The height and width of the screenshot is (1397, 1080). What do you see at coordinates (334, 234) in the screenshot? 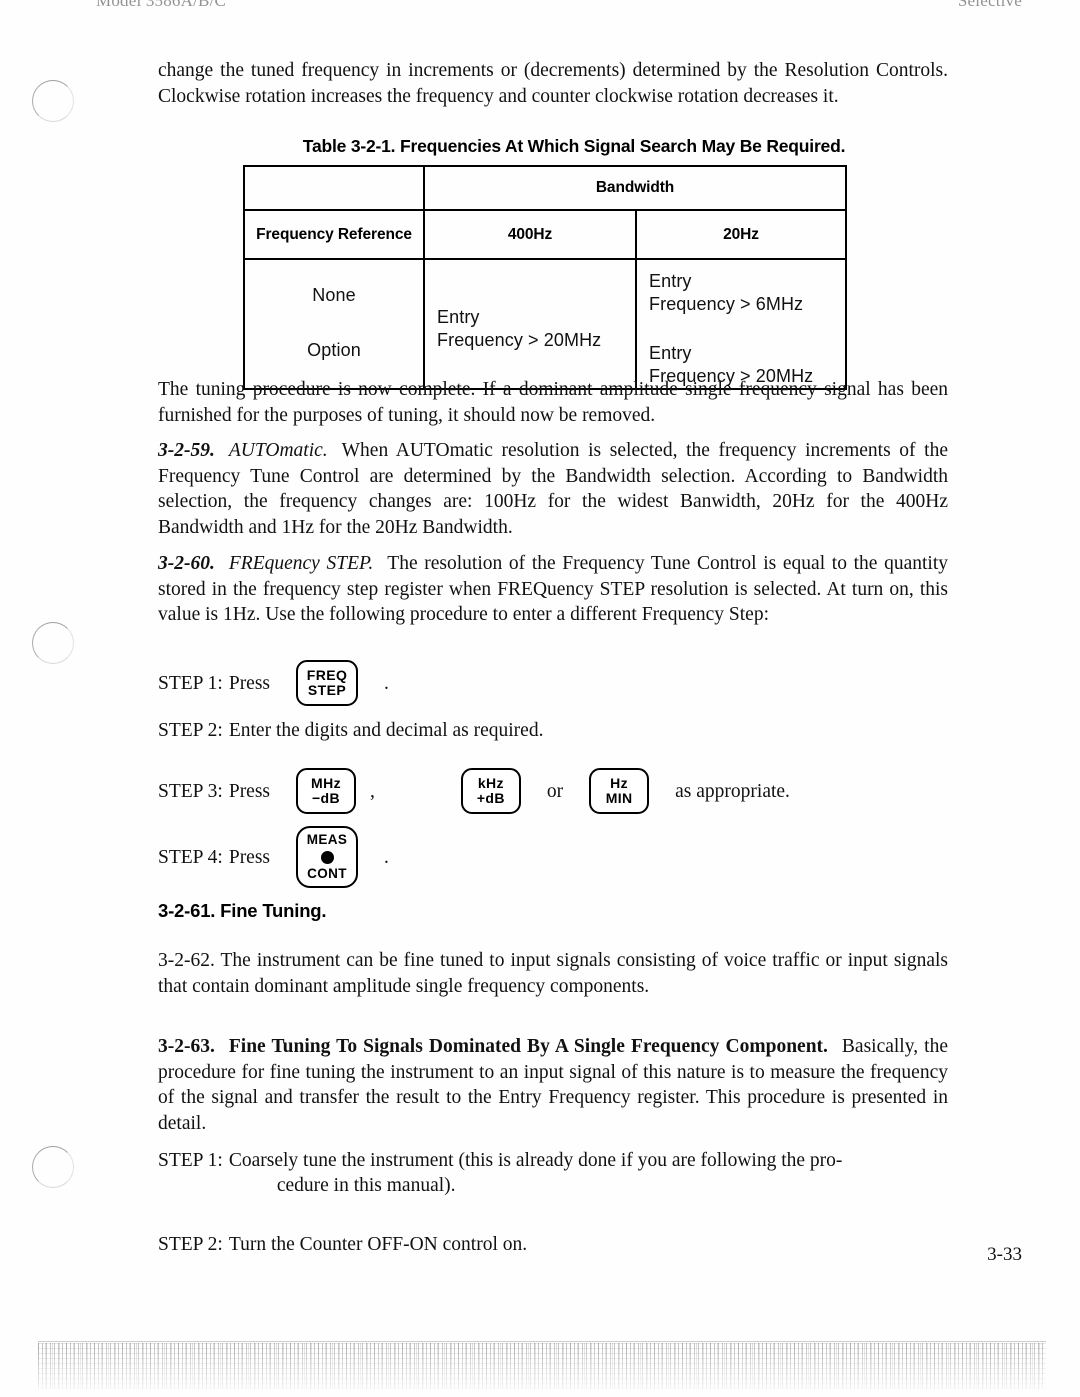
I see `table-header-frequency-reference: Frequency Reference` at bounding box center [334, 234].